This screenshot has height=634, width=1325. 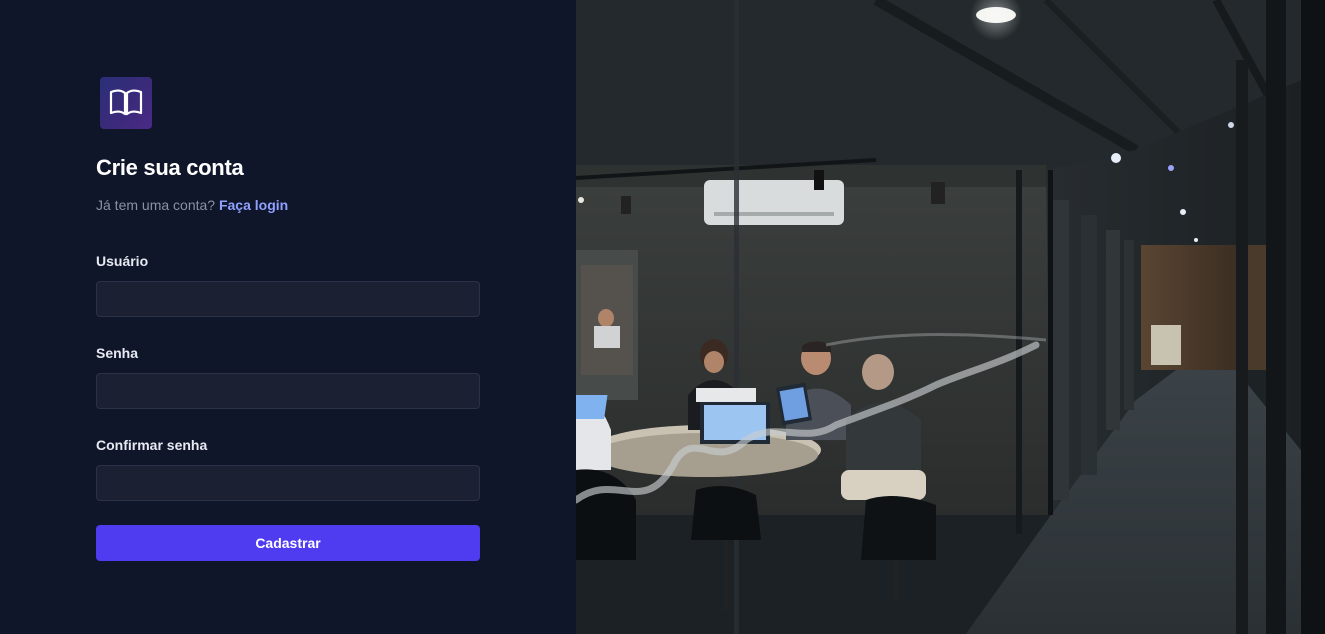 I want to click on confirm-password-input, so click(x=288, y=483).